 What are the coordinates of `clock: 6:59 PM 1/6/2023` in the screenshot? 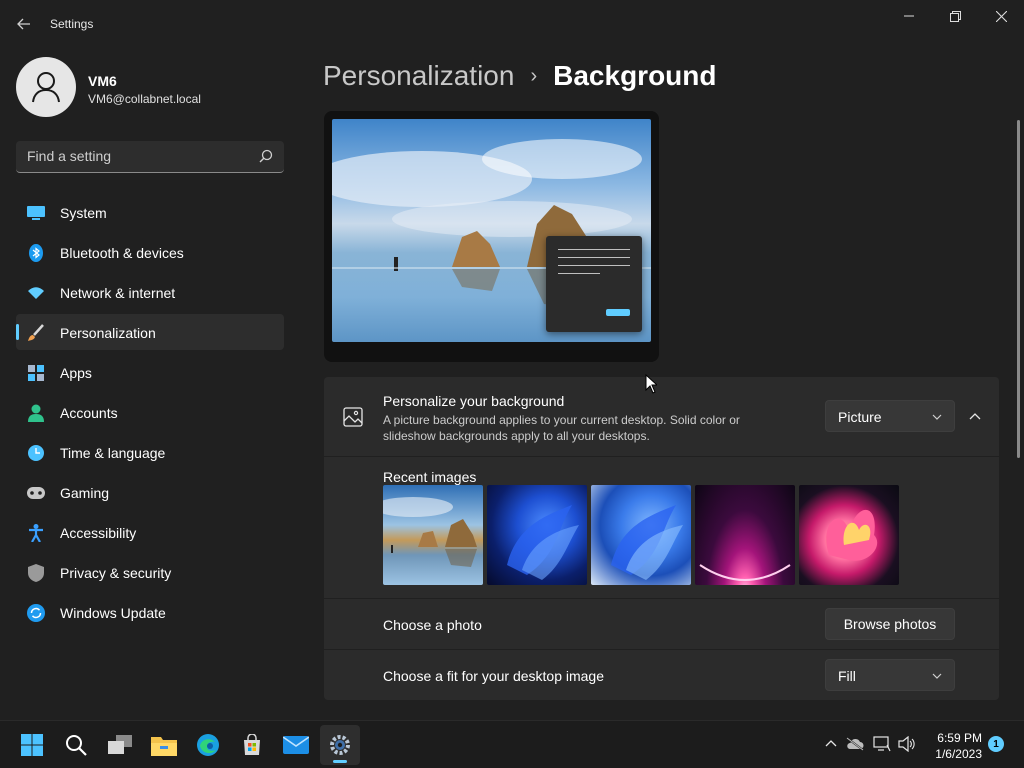 It's located at (951, 746).